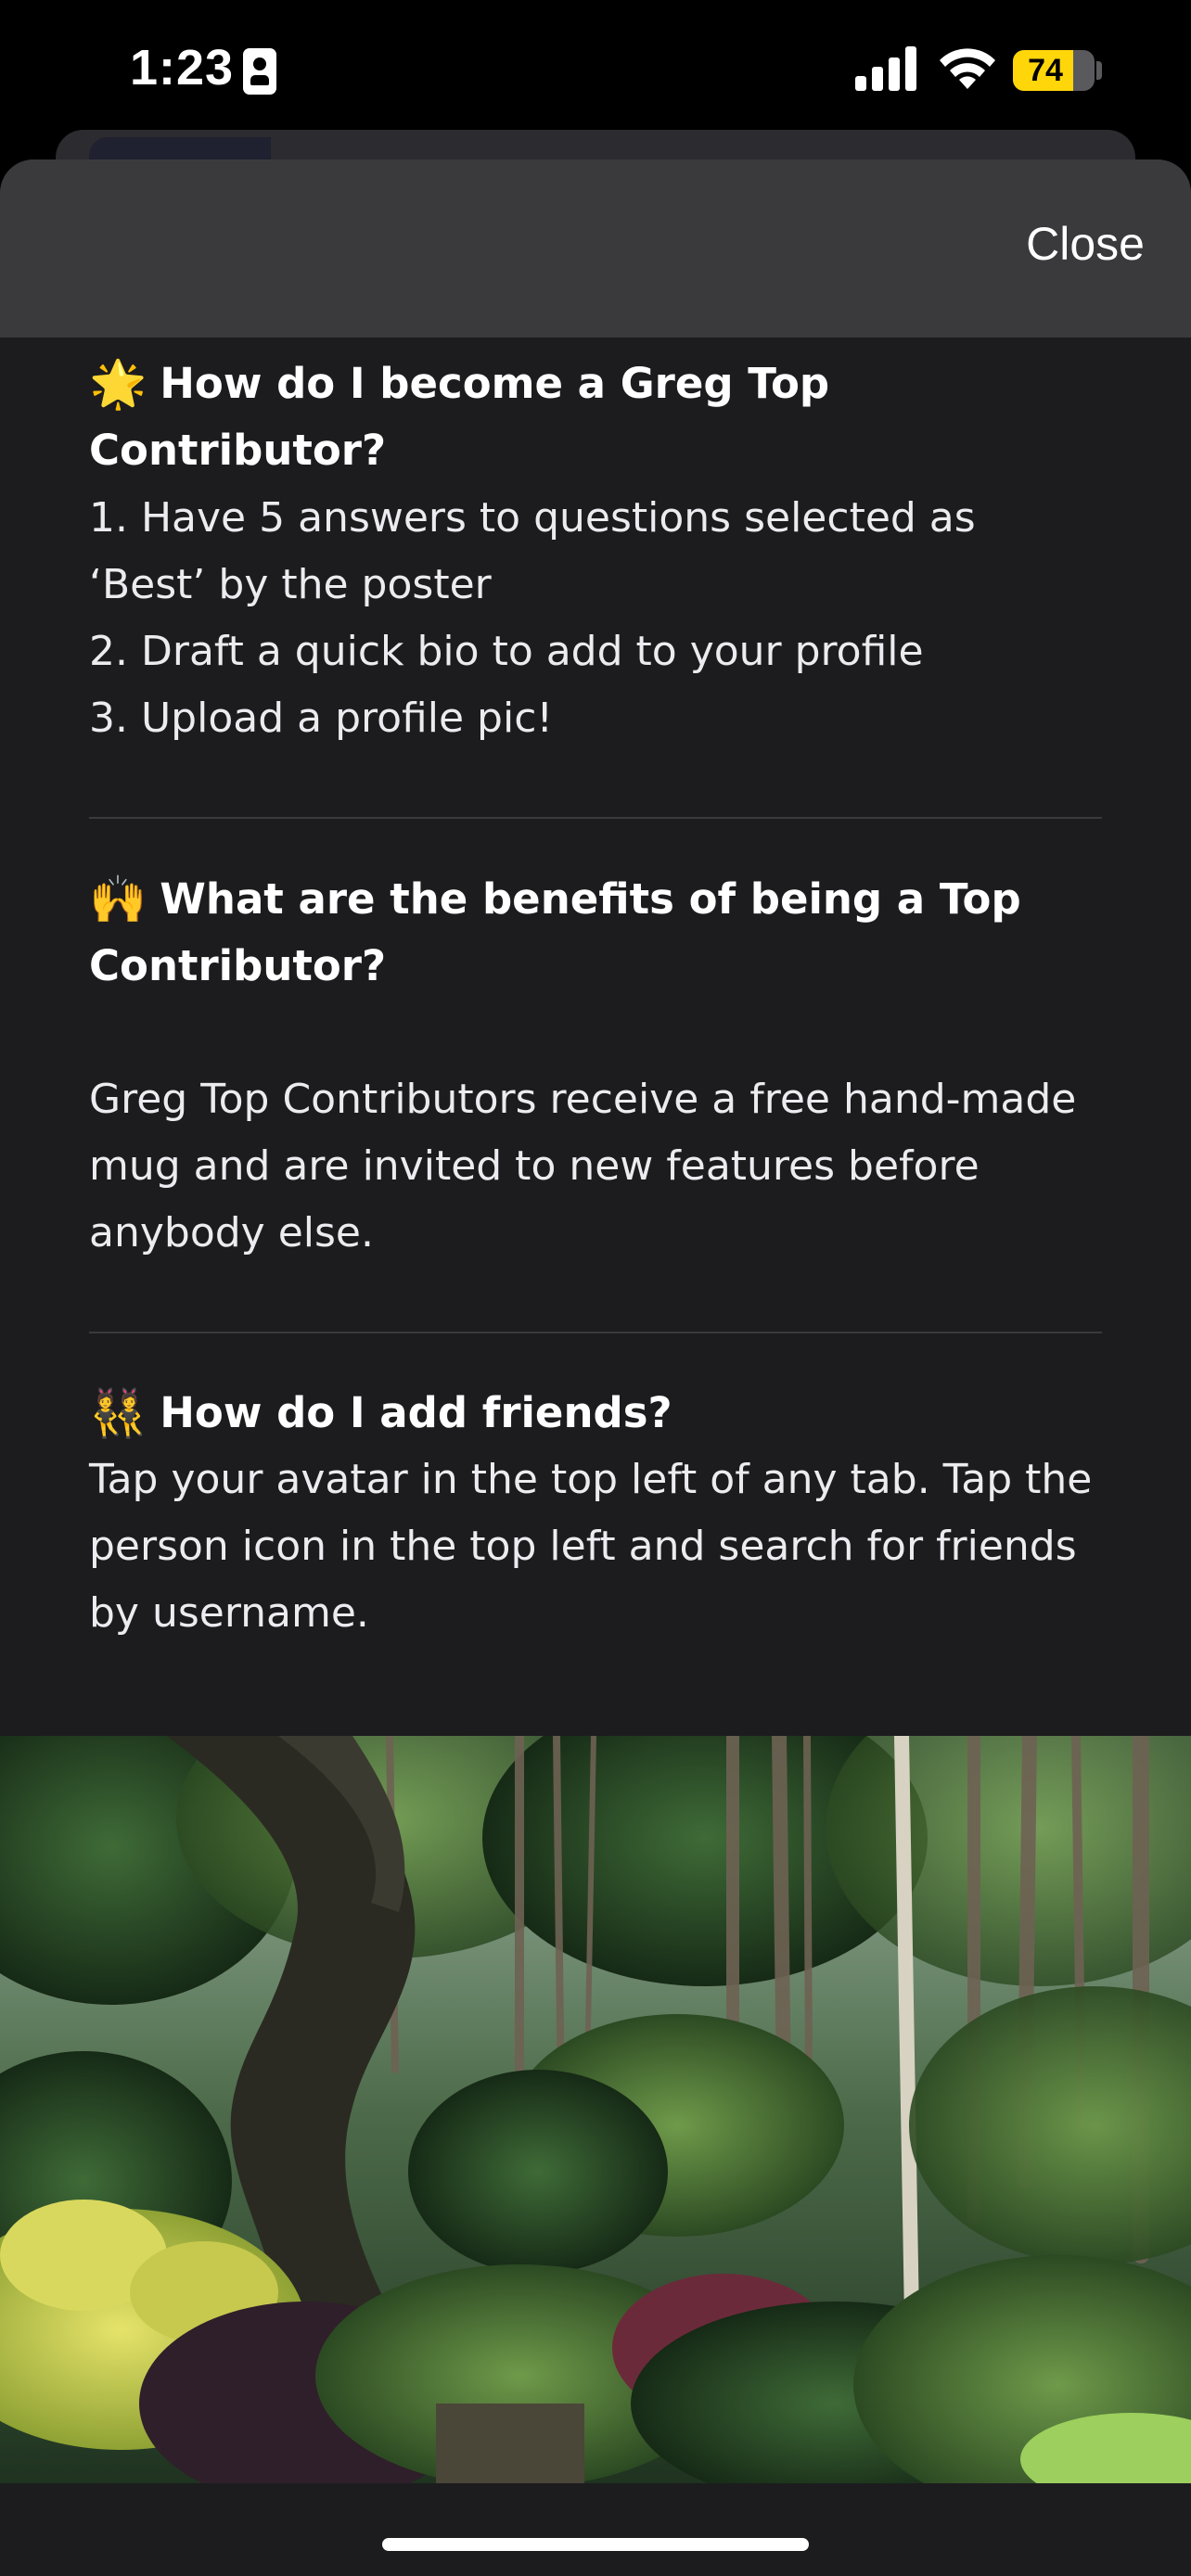 This screenshot has width=1191, height=2576. I want to click on faq-title: 👯 How do I add friends?, so click(595, 1413).